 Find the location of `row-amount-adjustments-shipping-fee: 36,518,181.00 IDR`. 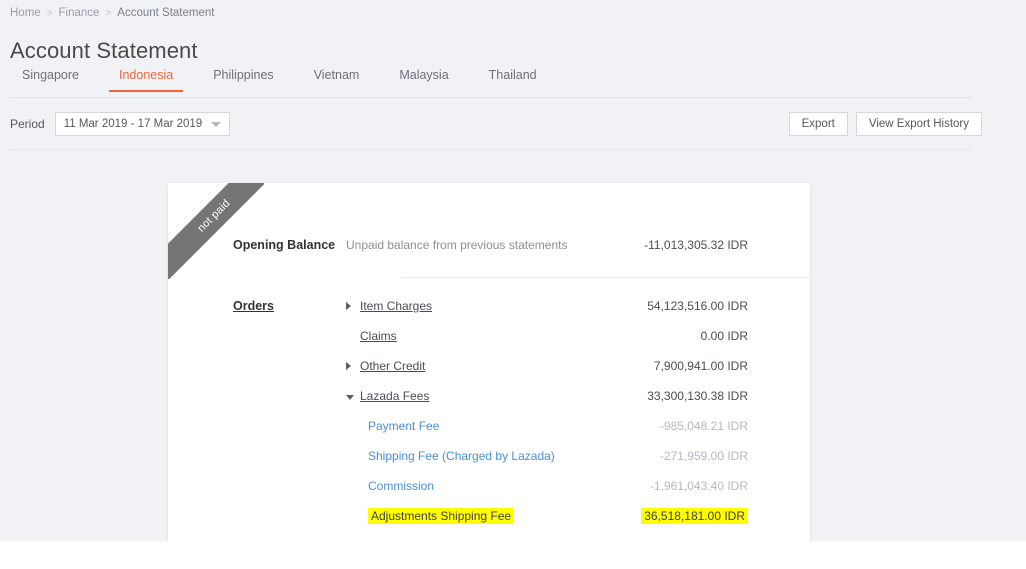

row-amount-adjustments-shipping-fee: 36,518,181.00 IDR is located at coordinates (694, 516).